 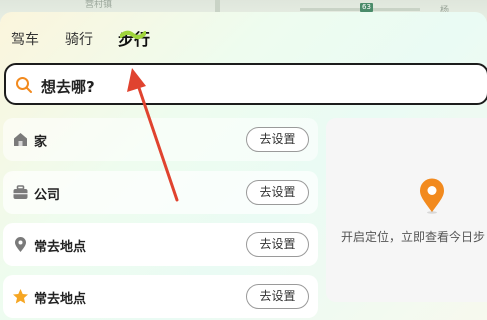 What do you see at coordinates (245, 84) in the screenshot?
I see `search-input: 想去哪?` at bounding box center [245, 84].